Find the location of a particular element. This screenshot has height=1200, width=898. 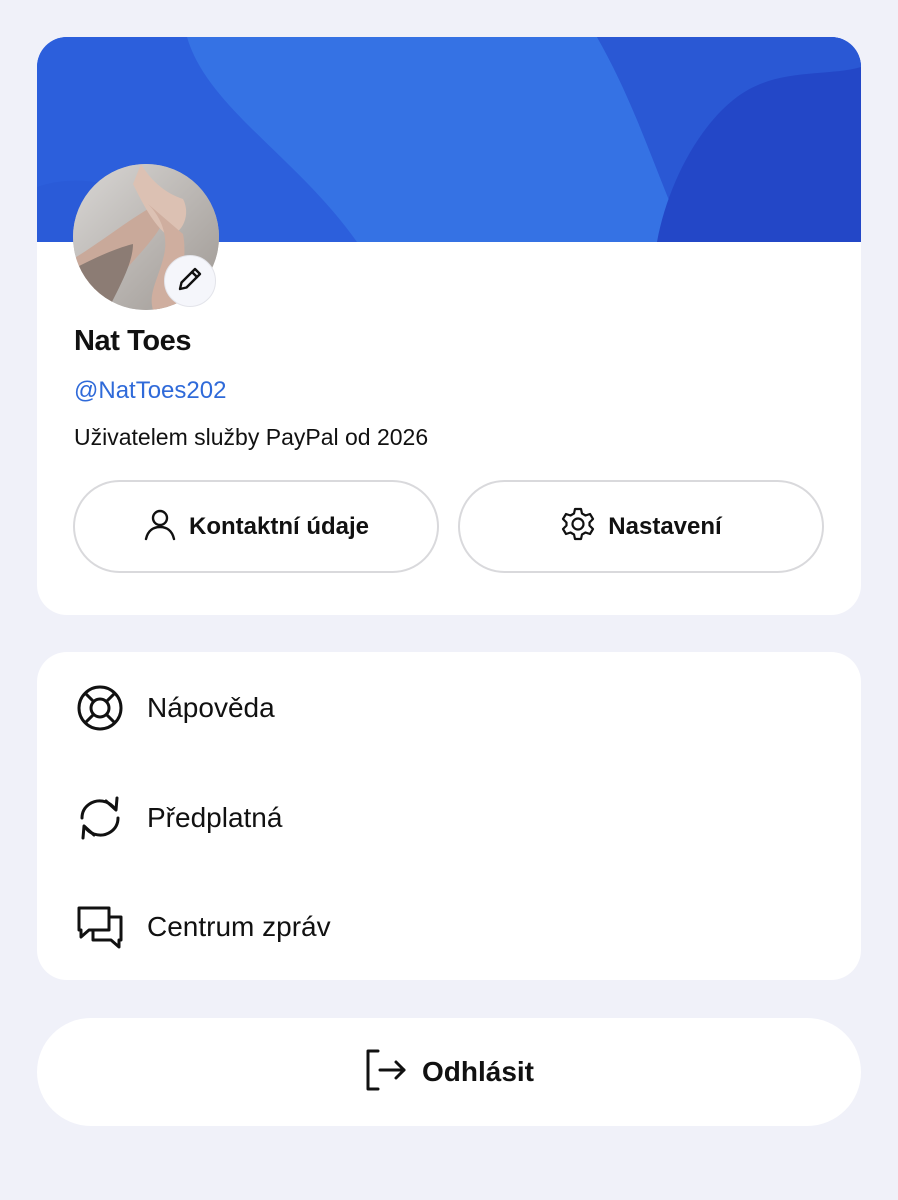

menu-item-label: Nápověda is located at coordinates (211, 707).